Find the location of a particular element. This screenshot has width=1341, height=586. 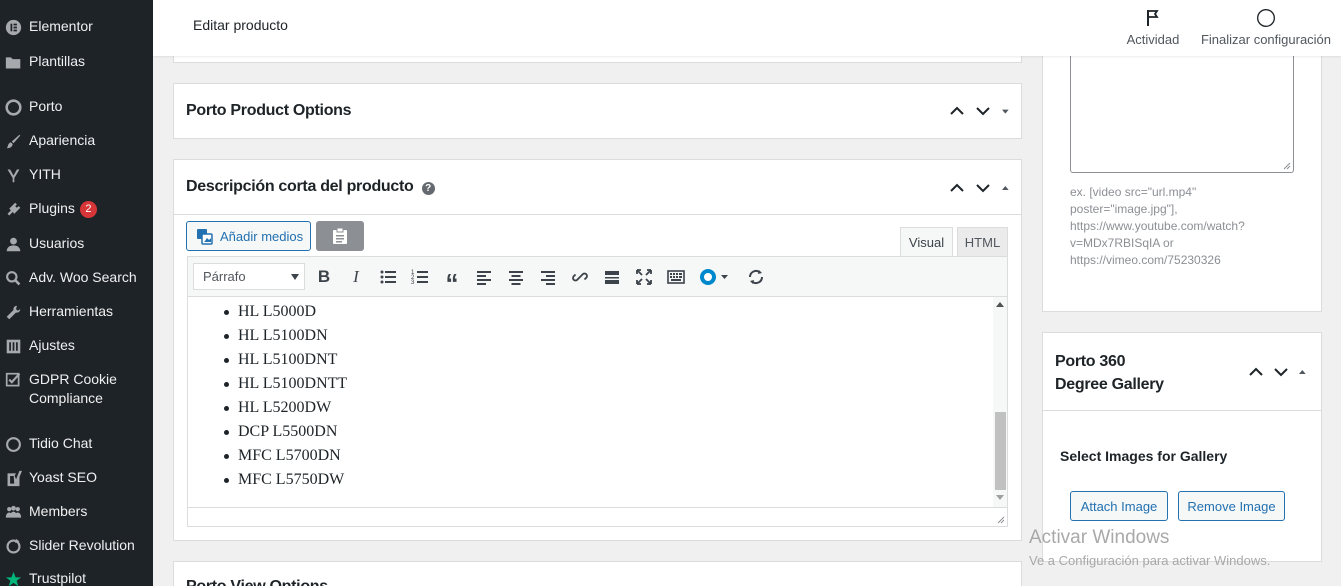

porto-icon is located at coordinates (13, 107).